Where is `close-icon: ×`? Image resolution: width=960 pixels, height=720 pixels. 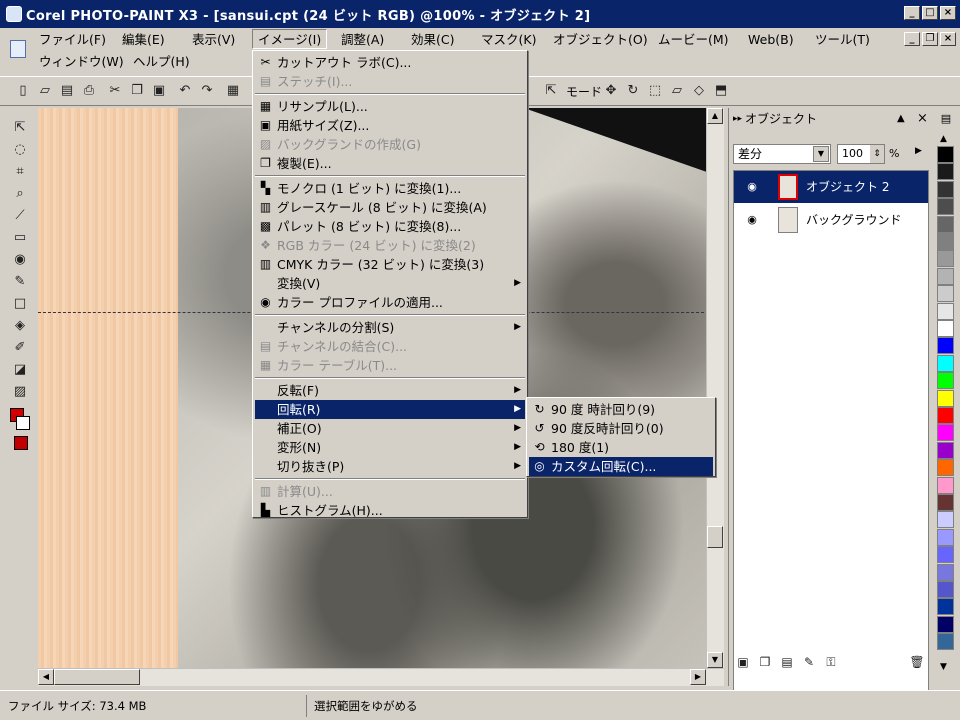 close-icon: × is located at coordinates (948, 13).